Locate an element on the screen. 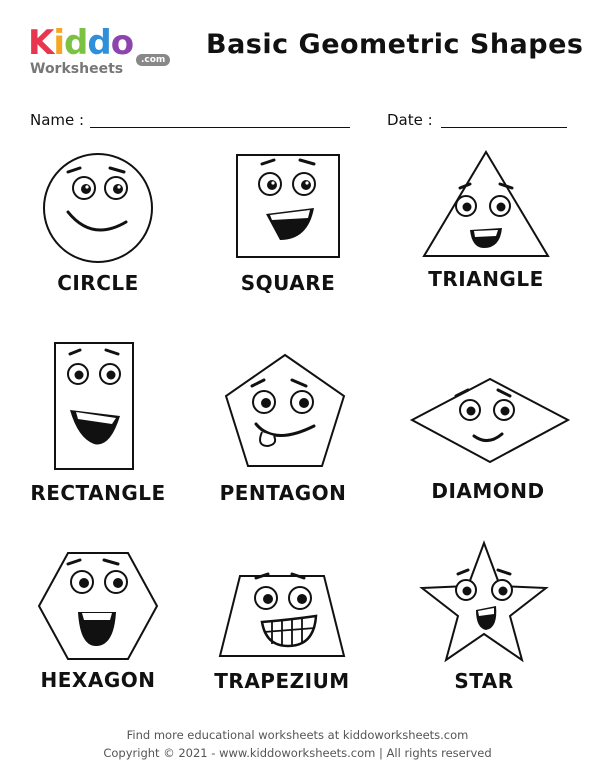  logo-wordmark: Kiddo is located at coordinates (81, 43).